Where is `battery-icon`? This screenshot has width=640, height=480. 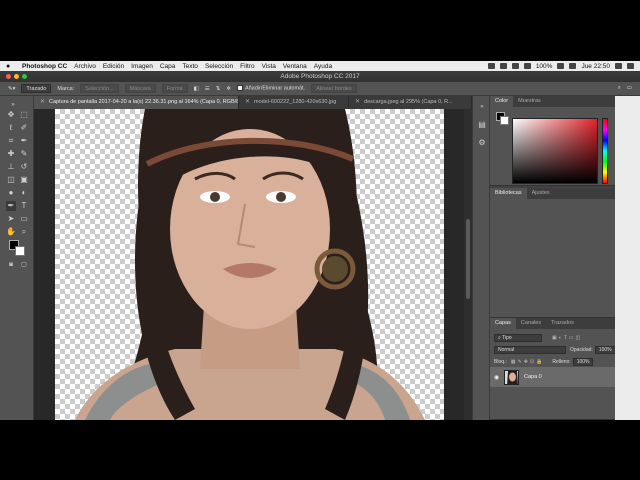 battery-icon is located at coordinates (561, 66).